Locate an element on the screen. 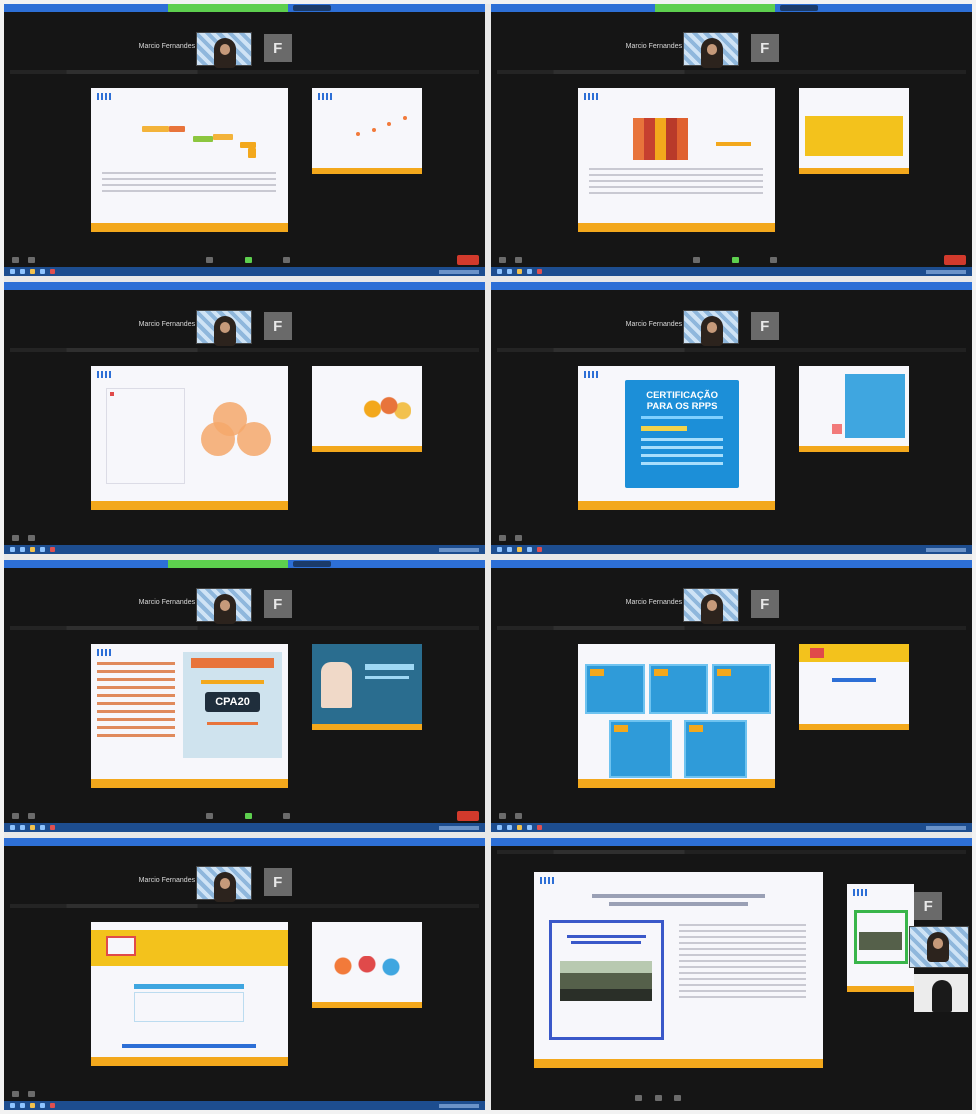 The image size is (976, 1114). title-bar is located at coordinates (731, 286).